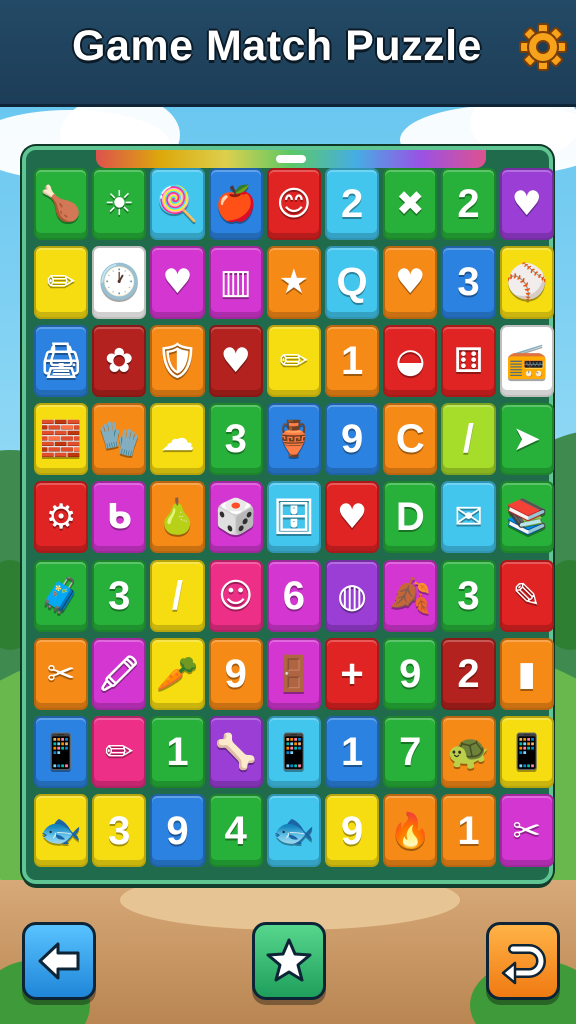 This screenshot has width=576, height=1024. What do you see at coordinates (468, 830) in the screenshot?
I see `tile-r9-c8: 1` at bounding box center [468, 830].